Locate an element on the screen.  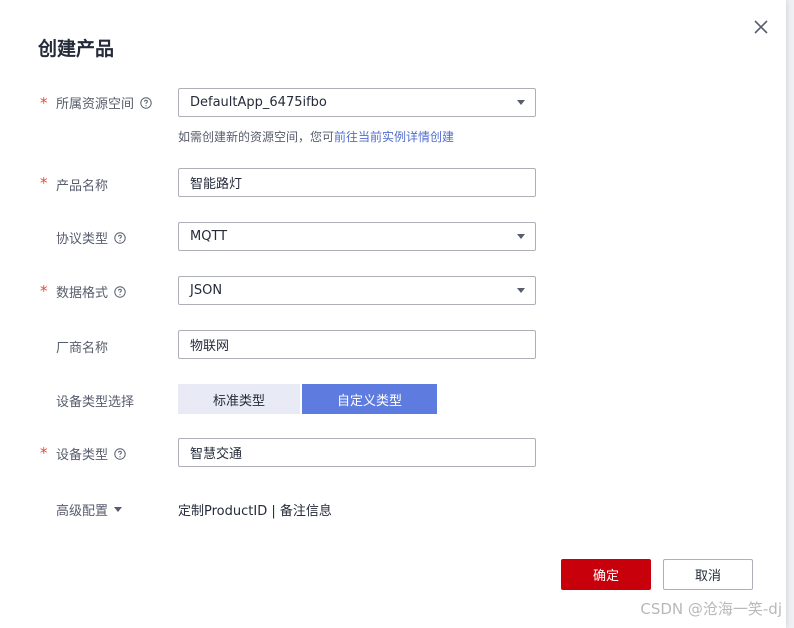
product-name-value: 智能路灯 is located at coordinates (216, 184).